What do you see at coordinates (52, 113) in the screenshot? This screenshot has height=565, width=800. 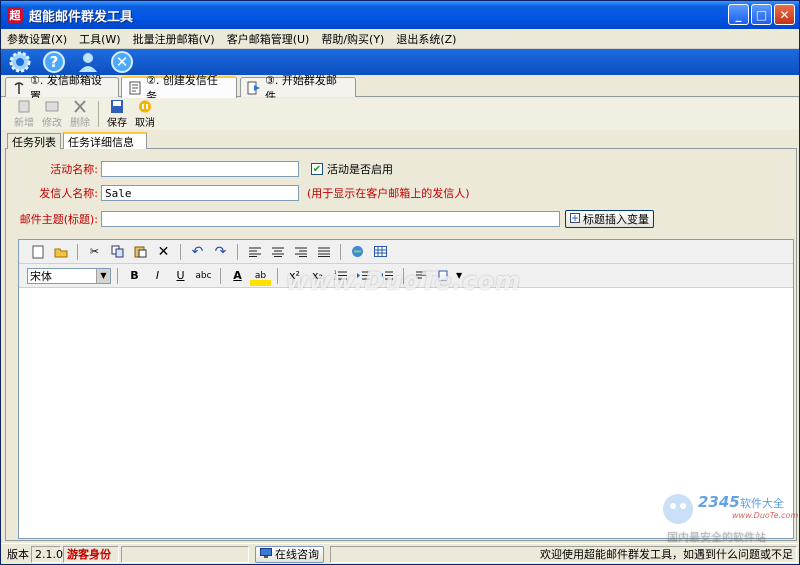 I see `edit-button: 修改` at bounding box center [52, 113].